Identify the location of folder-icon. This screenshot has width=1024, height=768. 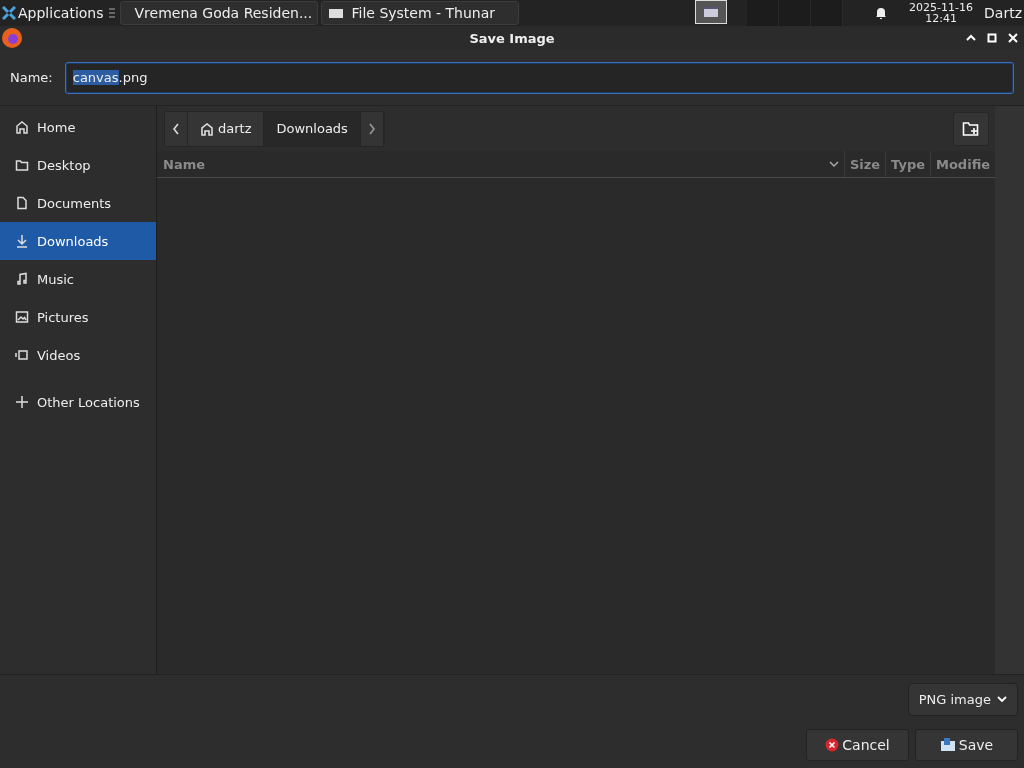
(22, 165).